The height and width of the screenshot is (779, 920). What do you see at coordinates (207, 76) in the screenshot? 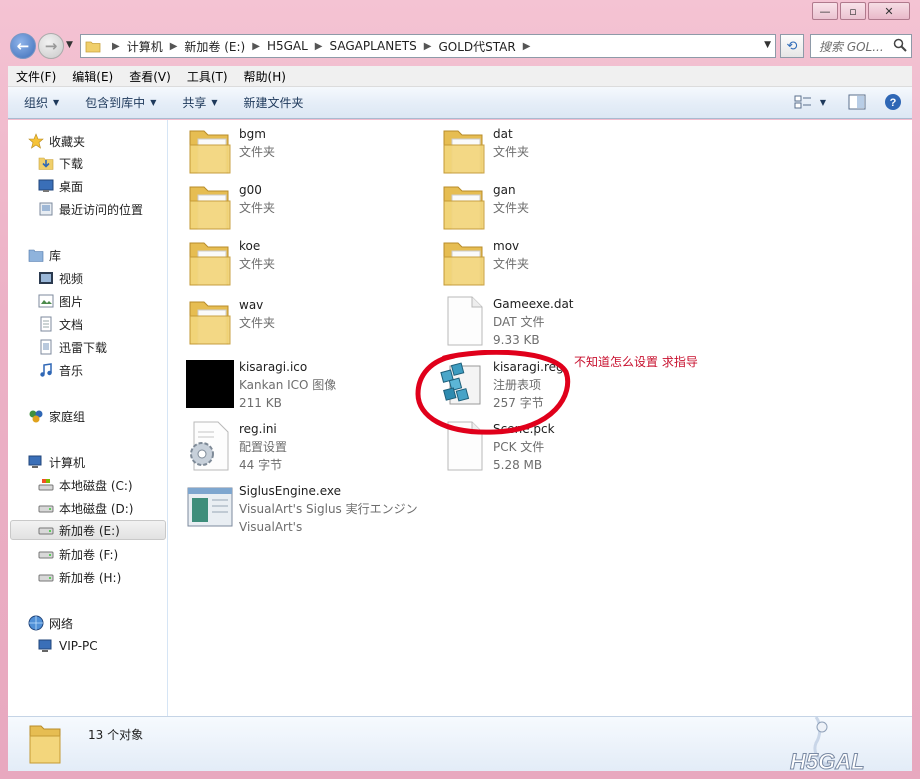
I see `menu-tools: 工具(T)` at bounding box center [207, 76].